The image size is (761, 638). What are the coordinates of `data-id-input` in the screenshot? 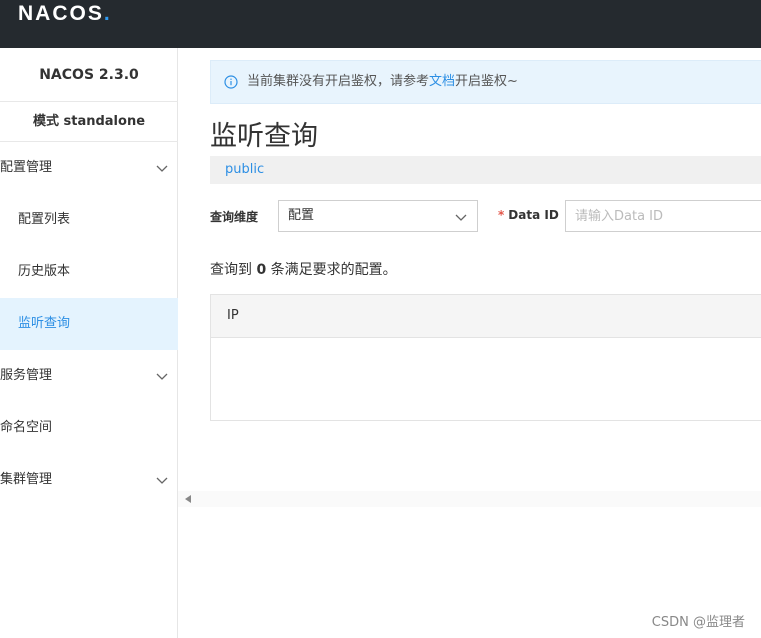 It's located at (663, 216).